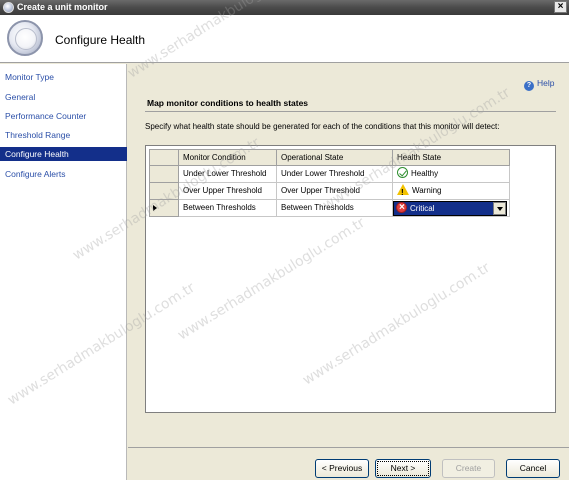  What do you see at coordinates (25, 38) in the screenshot?
I see `wizard-orb-icon` at bounding box center [25, 38].